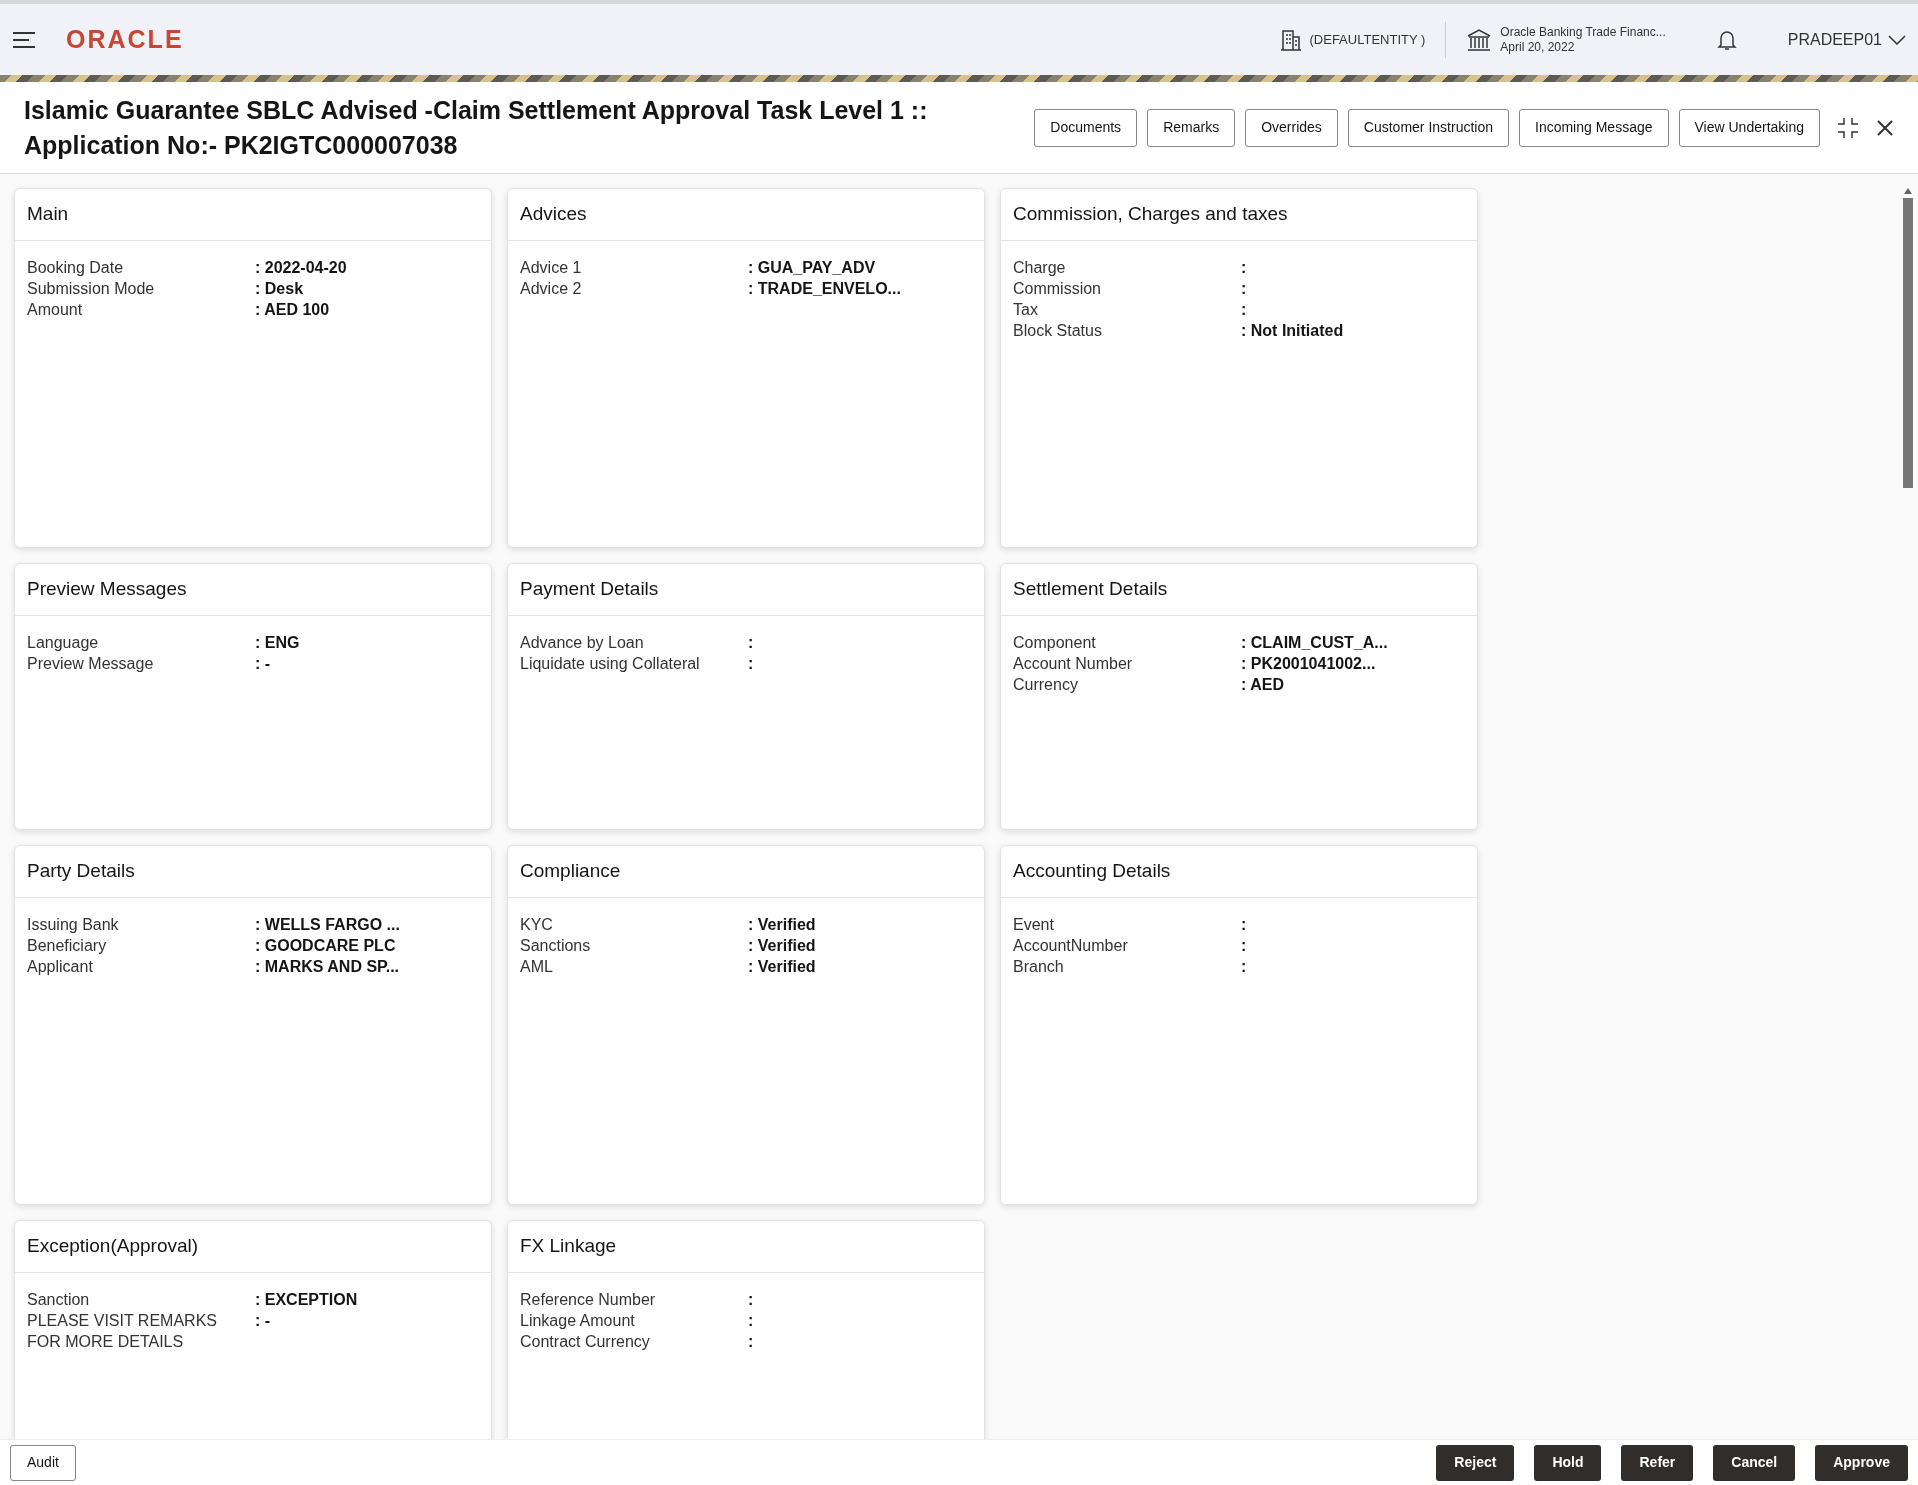  What do you see at coordinates (81, 871) in the screenshot?
I see `card-title: Party Details` at bounding box center [81, 871].